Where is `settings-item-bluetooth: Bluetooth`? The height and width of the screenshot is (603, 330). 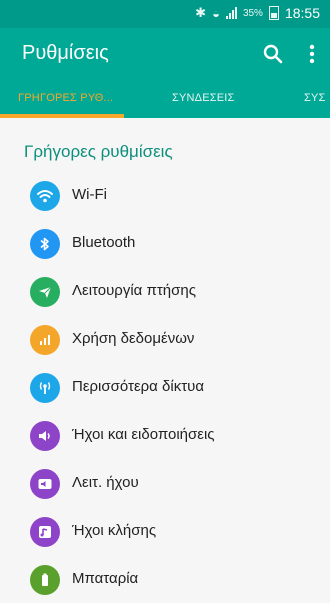
settings-item-bluetooth: Bluetooth is located at coordinates (165, 244).